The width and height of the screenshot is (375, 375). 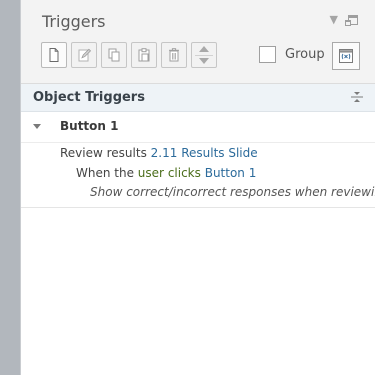 I want to click on move-up-icon, so click(x=204, y=49).